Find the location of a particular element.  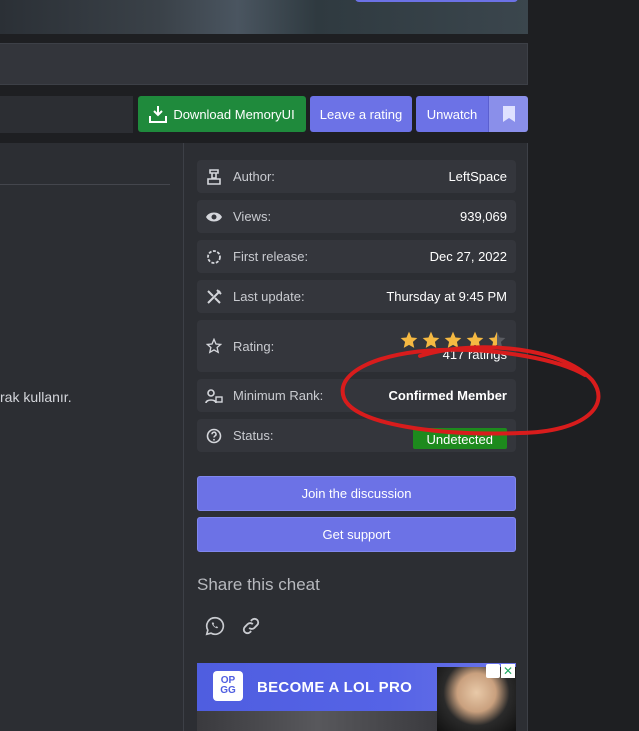

ad-logo: OP GG is located at coordinates (228, 686).